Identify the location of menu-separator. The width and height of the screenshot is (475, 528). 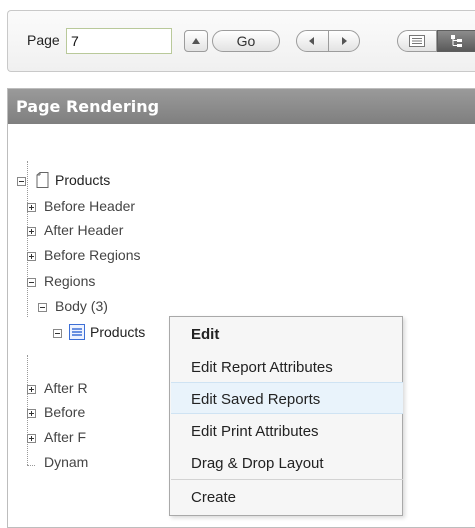
(287, 479).